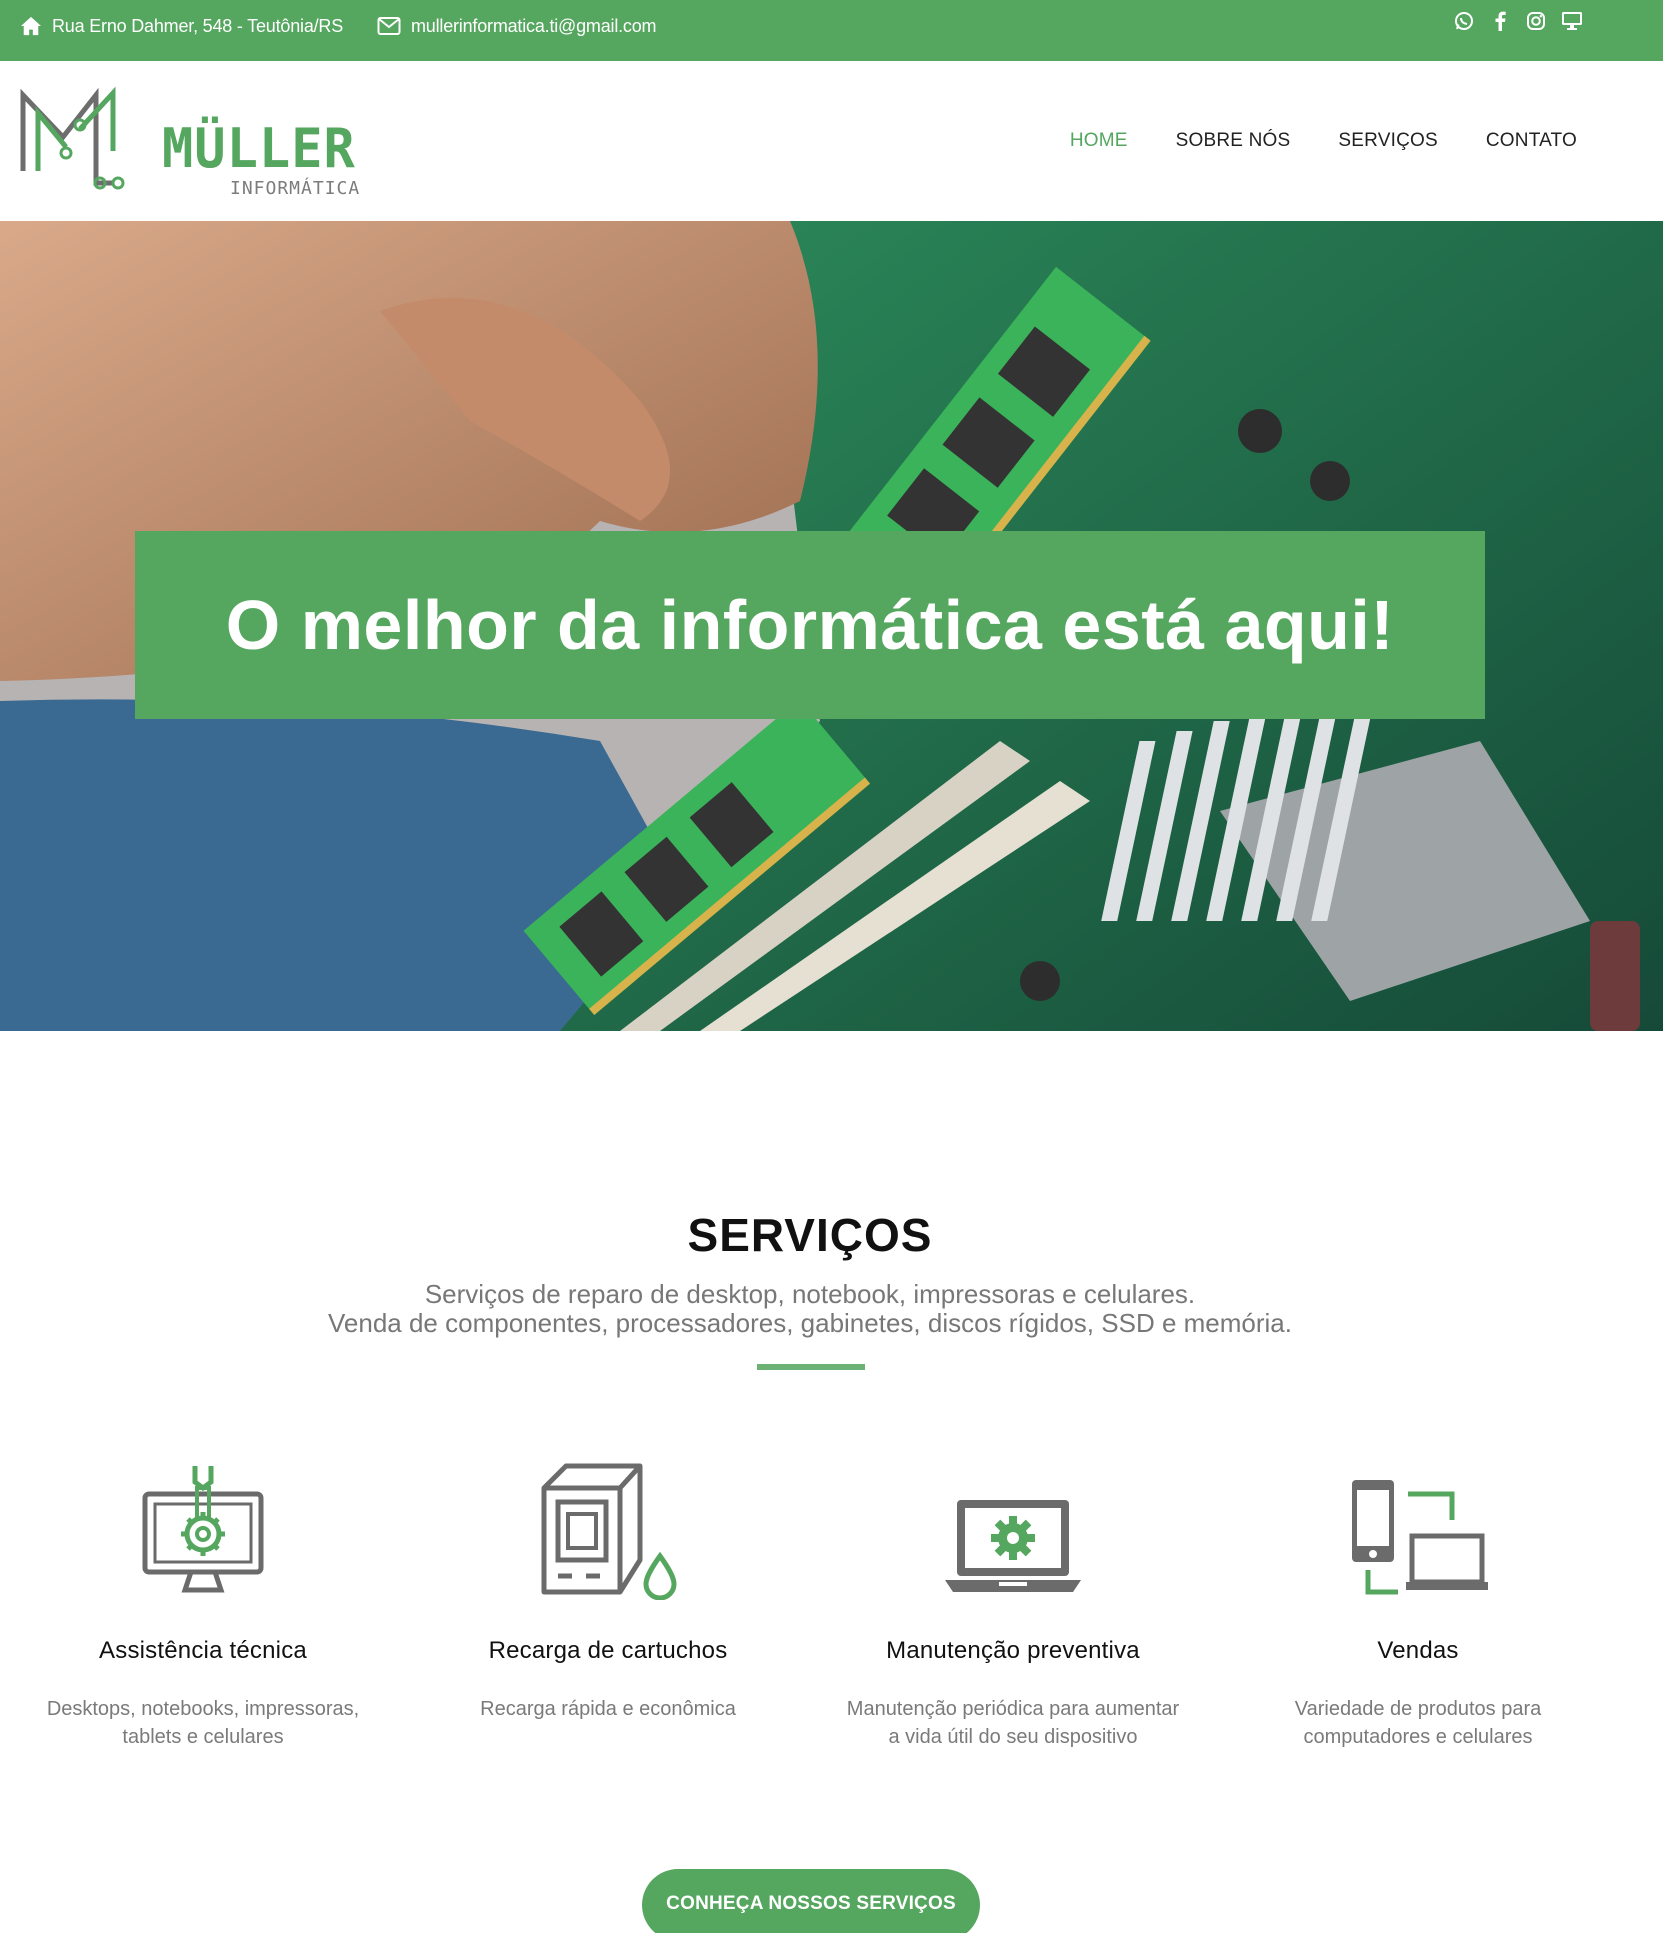 The height and width of the screenshot is (1933, 1663). Describe the element at coordinates (811, 1901) in the screenshot. I see `services-cta-button: CONHEÇA NOSSOS SERVIÇOS` at that location.